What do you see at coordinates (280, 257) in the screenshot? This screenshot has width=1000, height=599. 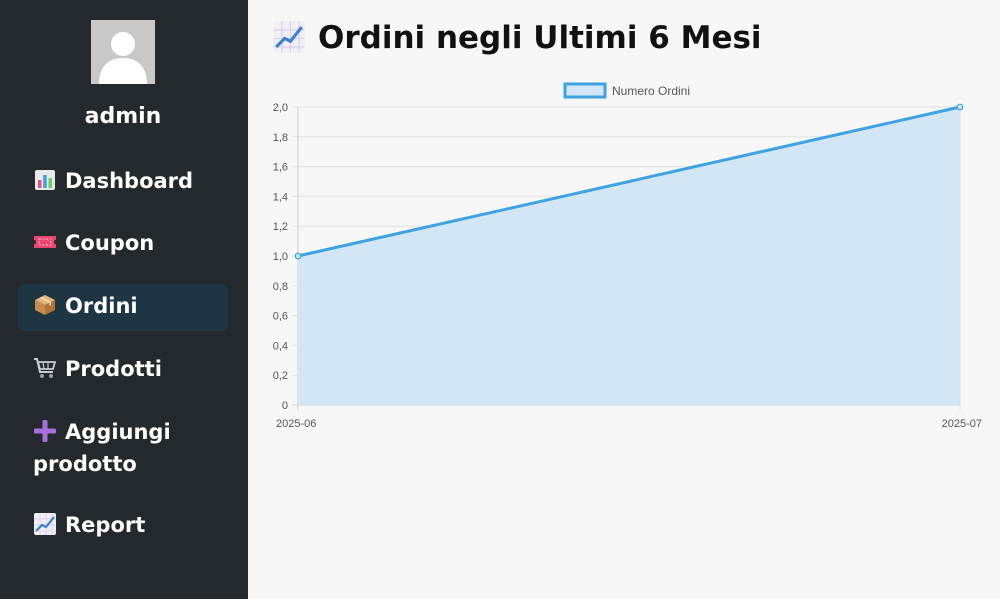 I see `y-tick-label: 1,0` at bounding box center [280, 257].